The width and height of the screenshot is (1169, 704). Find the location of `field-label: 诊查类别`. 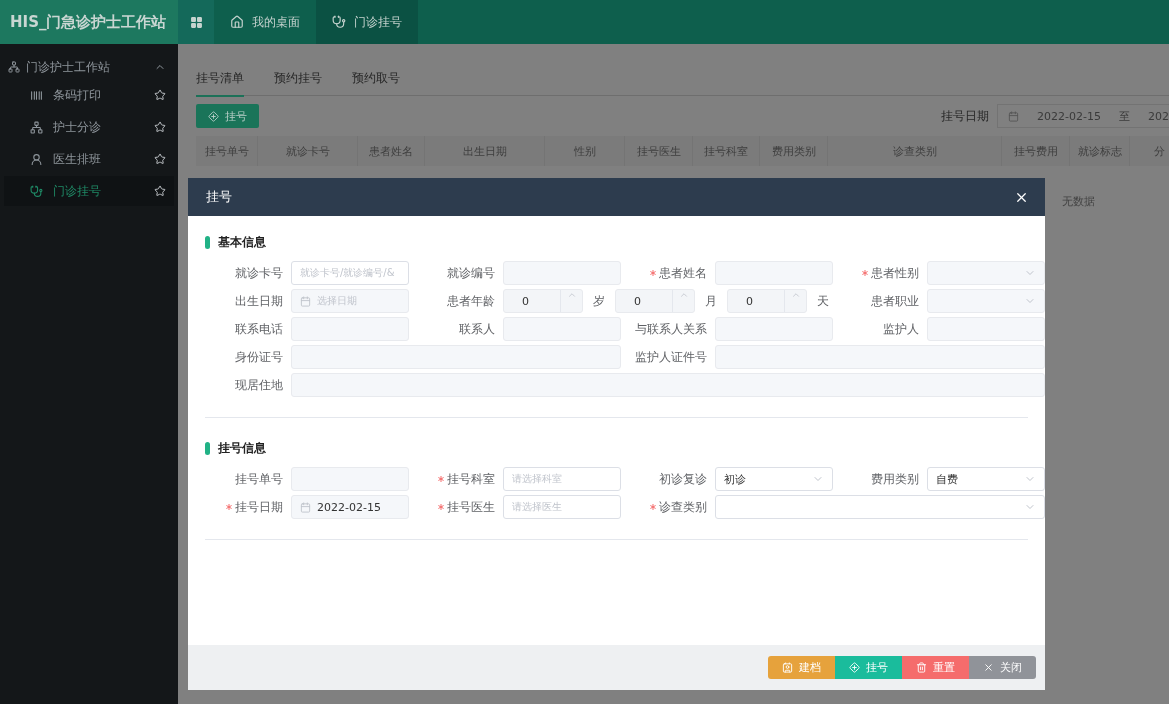

field-label: 诊查类别 is located at coordinates (668, 507).